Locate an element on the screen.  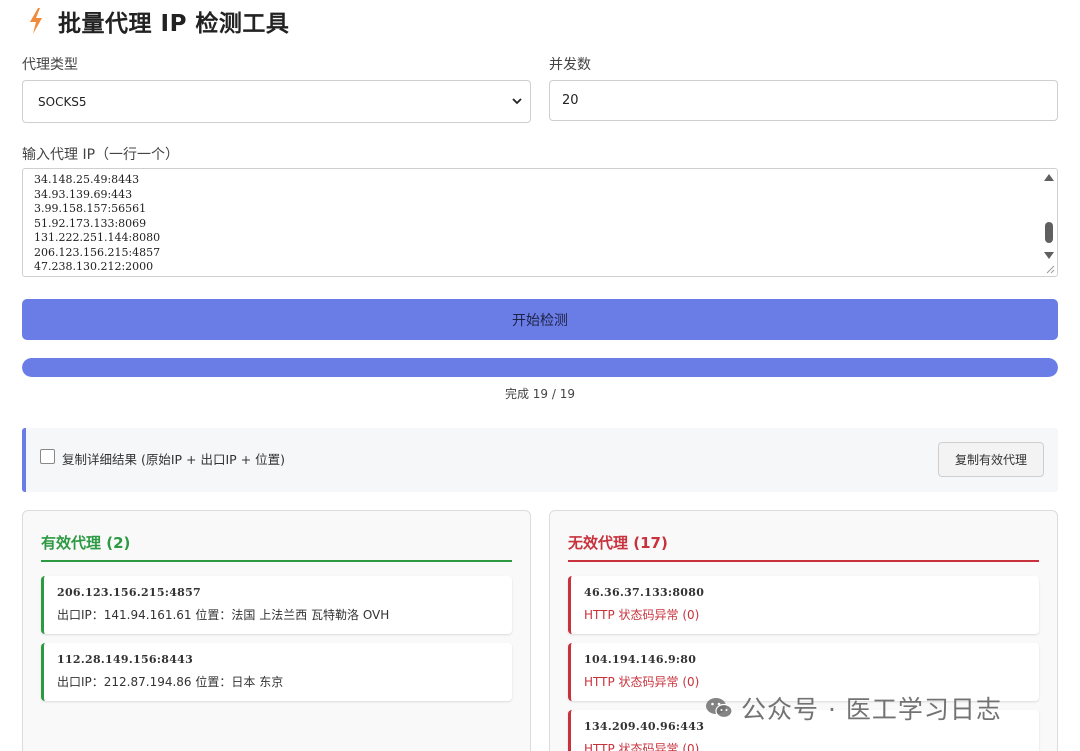
page-title-text: 批量代理 IP 检测工具 is located at coordinates (174, 24).